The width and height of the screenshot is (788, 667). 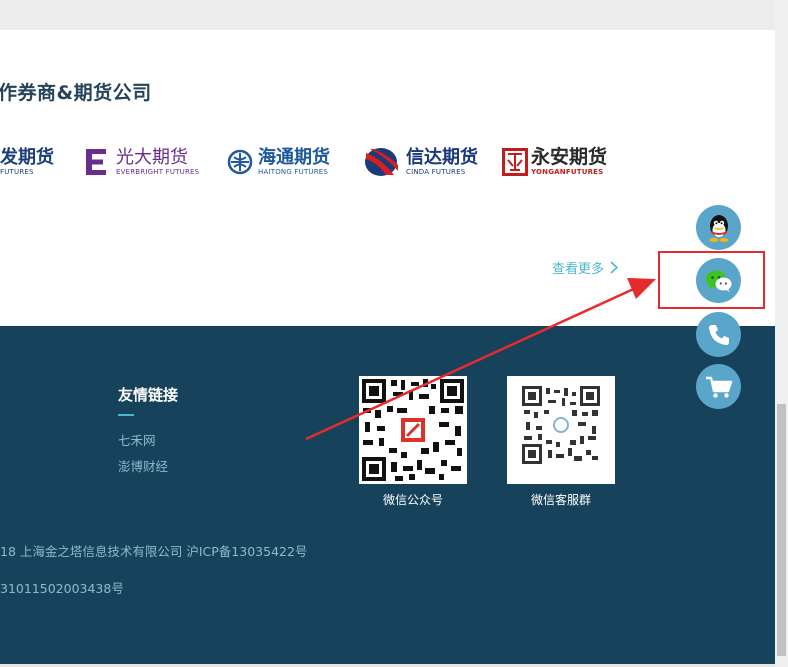 I want to click on partners-title: 作券商&期货公司, so click(x=76, y=93).